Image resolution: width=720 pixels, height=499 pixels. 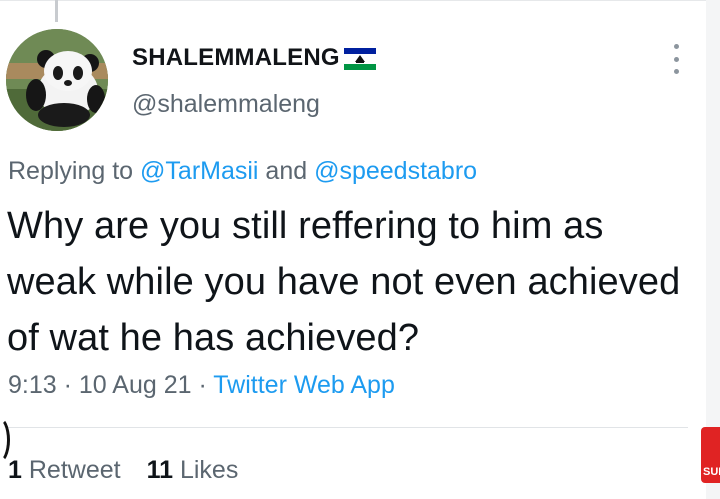 I want to click on display-name-row: SHALEMMALENG, so click(x=254, y=58).